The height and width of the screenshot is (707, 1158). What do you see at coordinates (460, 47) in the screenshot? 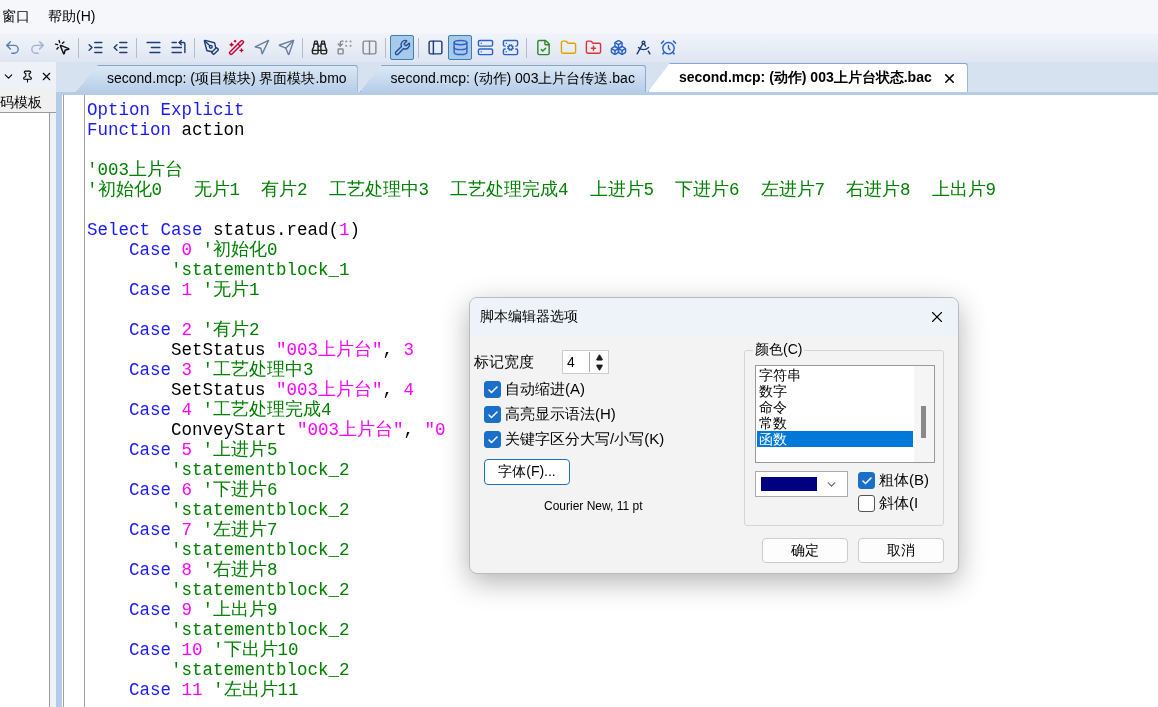
I see `database-icon` at bounding box center [460, 47].